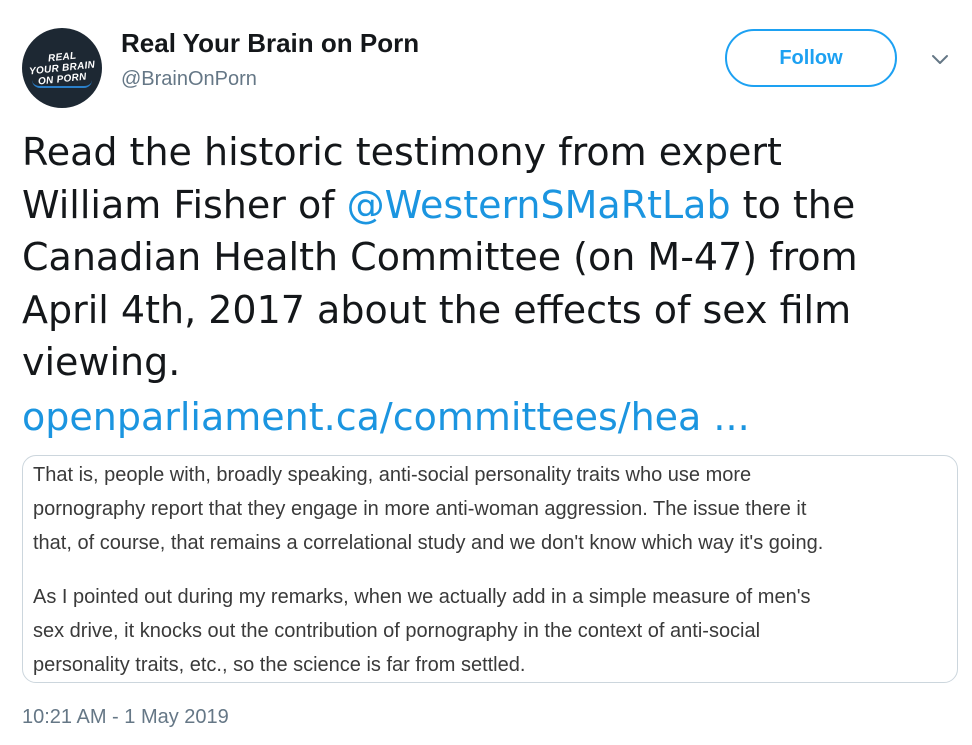 Image resolution: width=972 pixels, height=745 pixels. Describe the element at coordinates (62, 84) in the screenshot. I see `avatar-swoosh` at that location.